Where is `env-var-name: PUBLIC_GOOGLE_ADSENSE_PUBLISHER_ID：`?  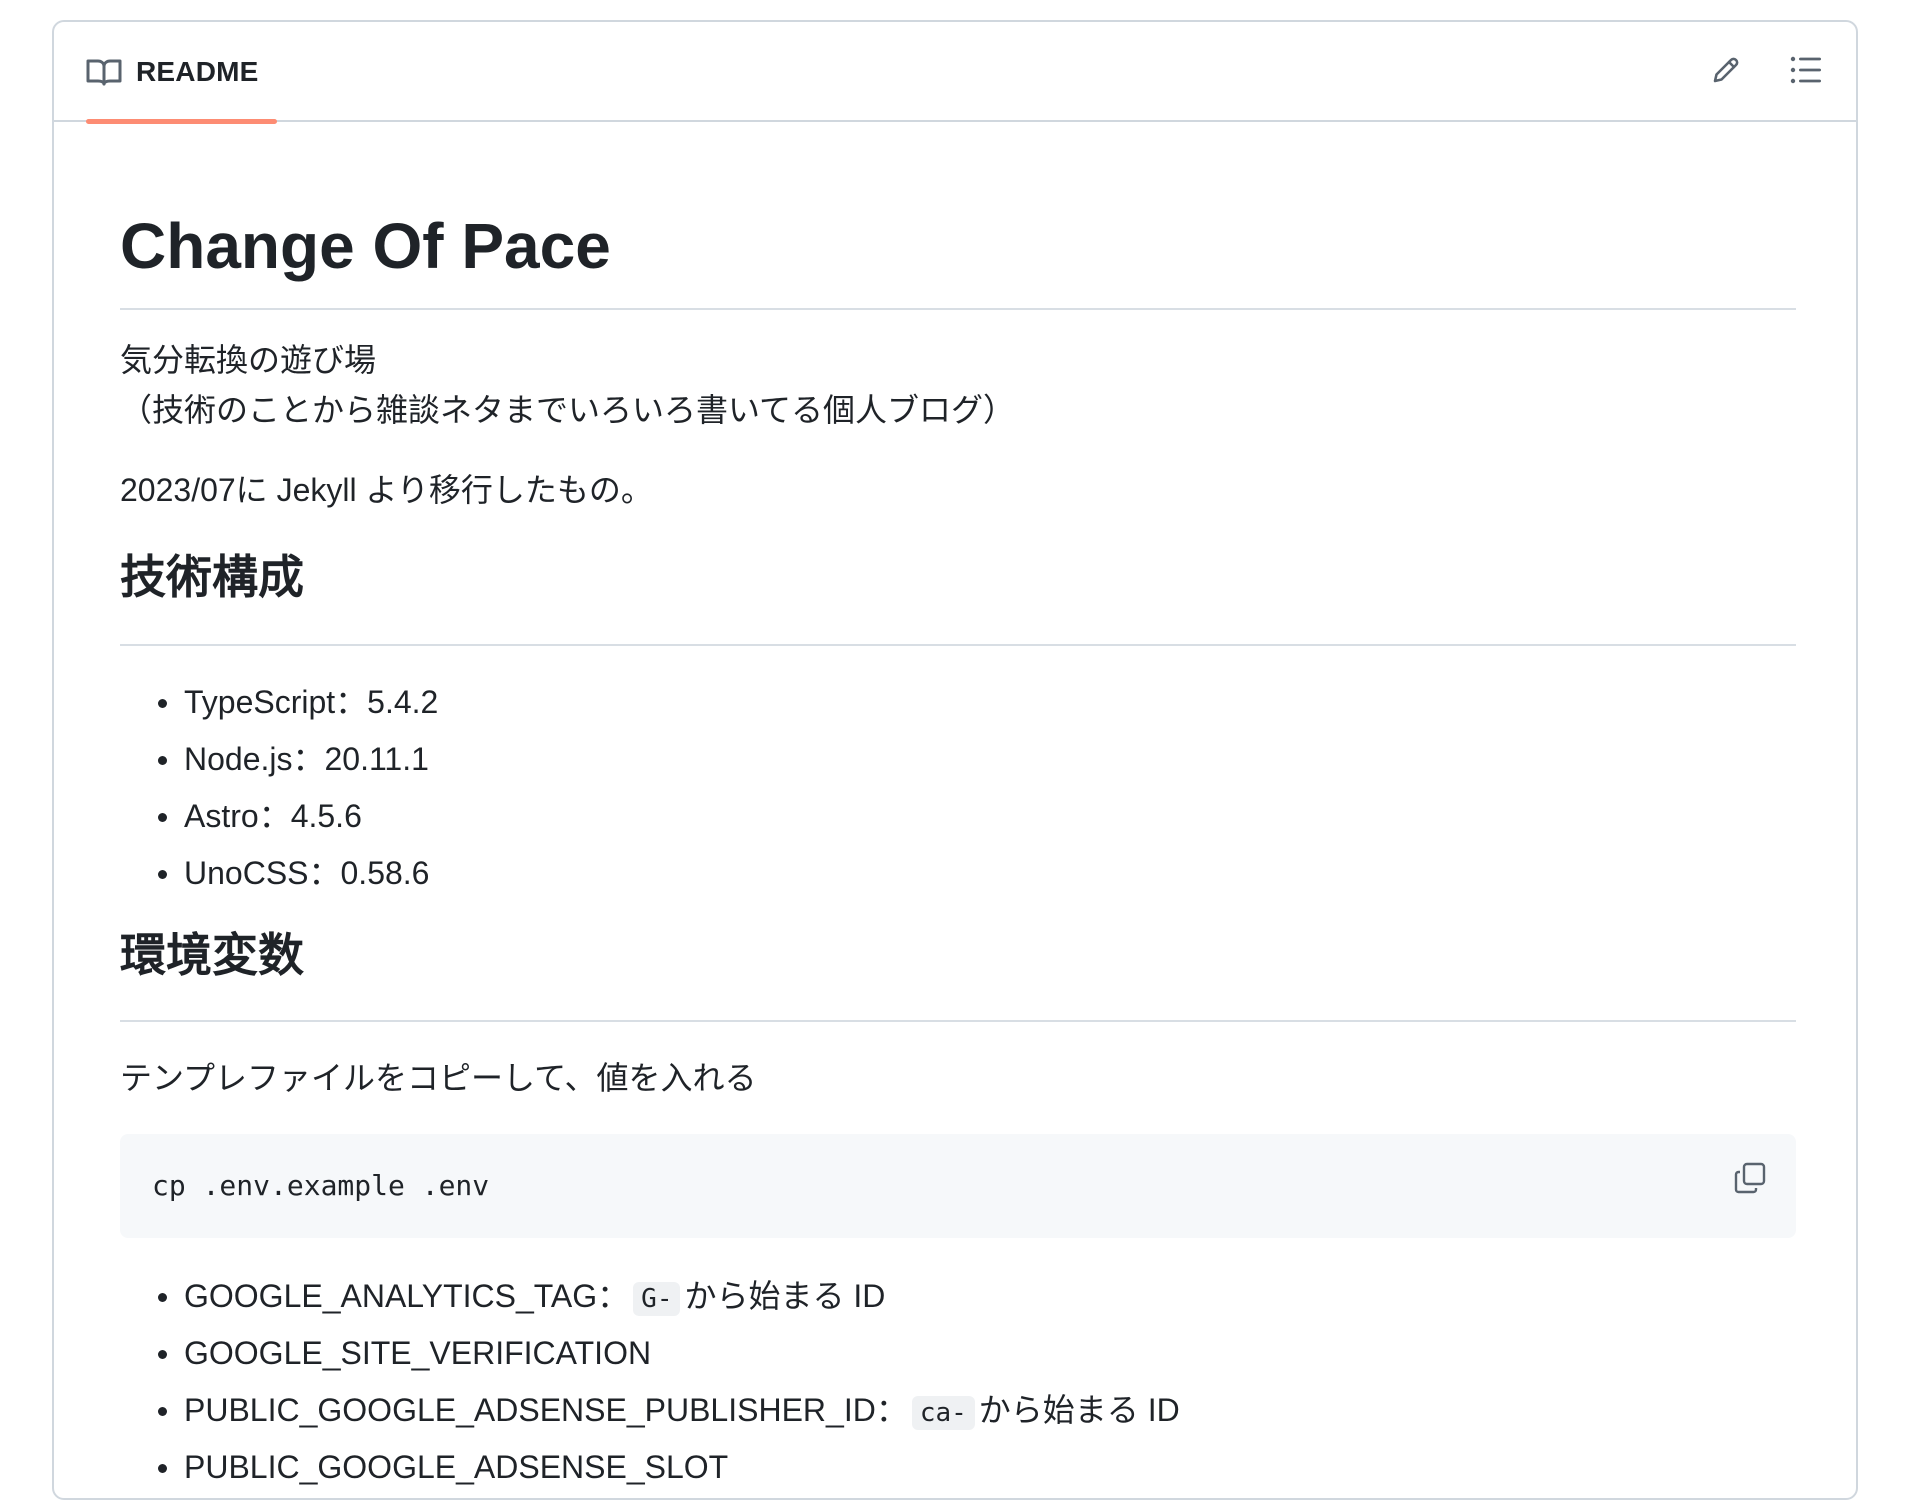
env-var-name: PUBLIC_GOOGLE_ADSENSE_PUBLISHER_ID： is located at coordinates (546, 1410).